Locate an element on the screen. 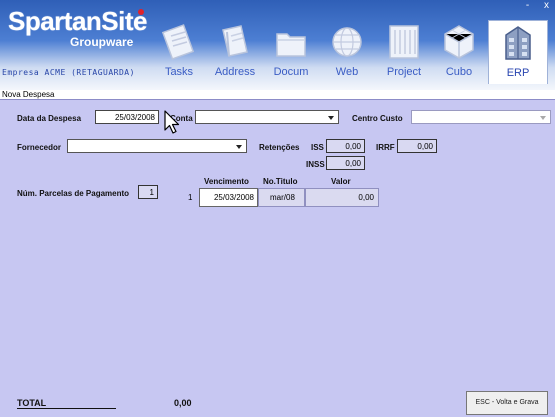 The image size is (555, 417). module-erp-label: ERP is located at coordinates (518, 73).